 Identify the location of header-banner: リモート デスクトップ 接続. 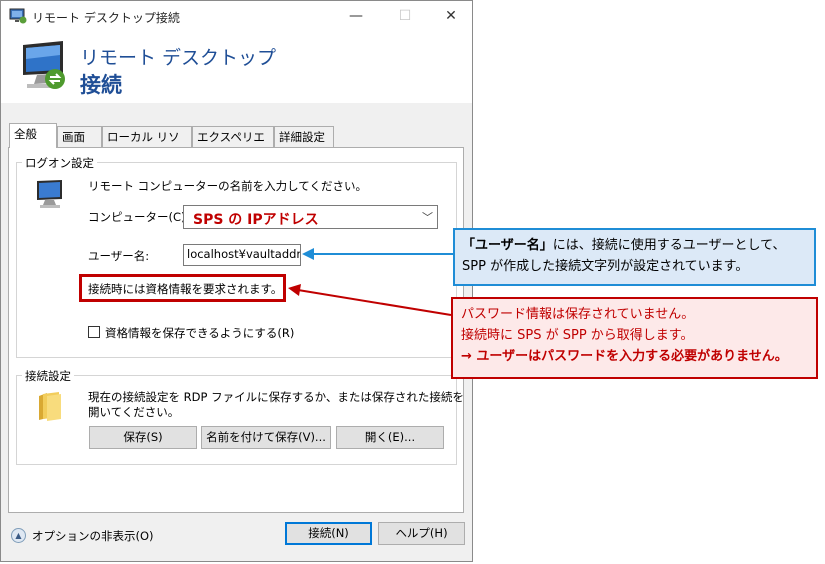
(236, 67).